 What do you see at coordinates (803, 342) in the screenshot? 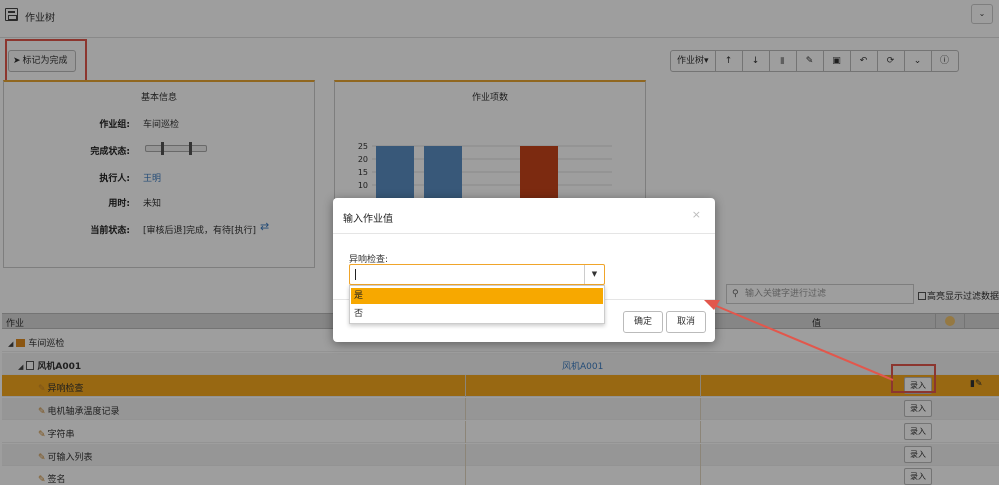
I see `arrow-line` at bounding box center [803, 342].